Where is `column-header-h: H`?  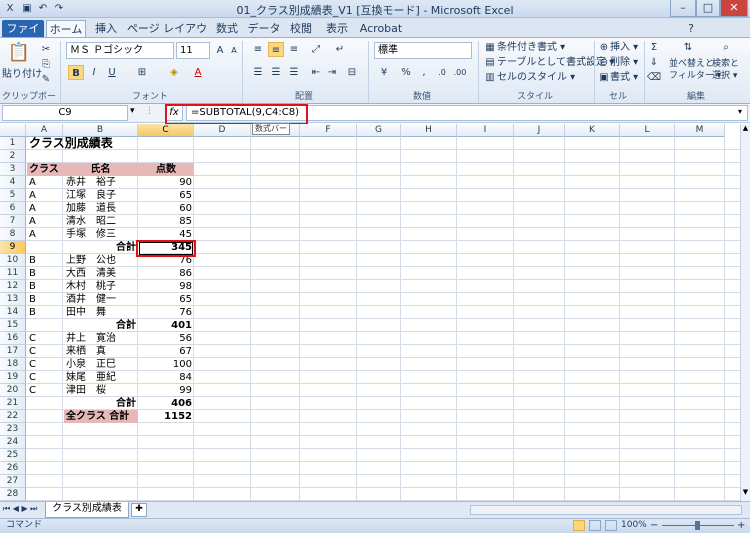
column-header-h: H is located at coordinates (429, 130).